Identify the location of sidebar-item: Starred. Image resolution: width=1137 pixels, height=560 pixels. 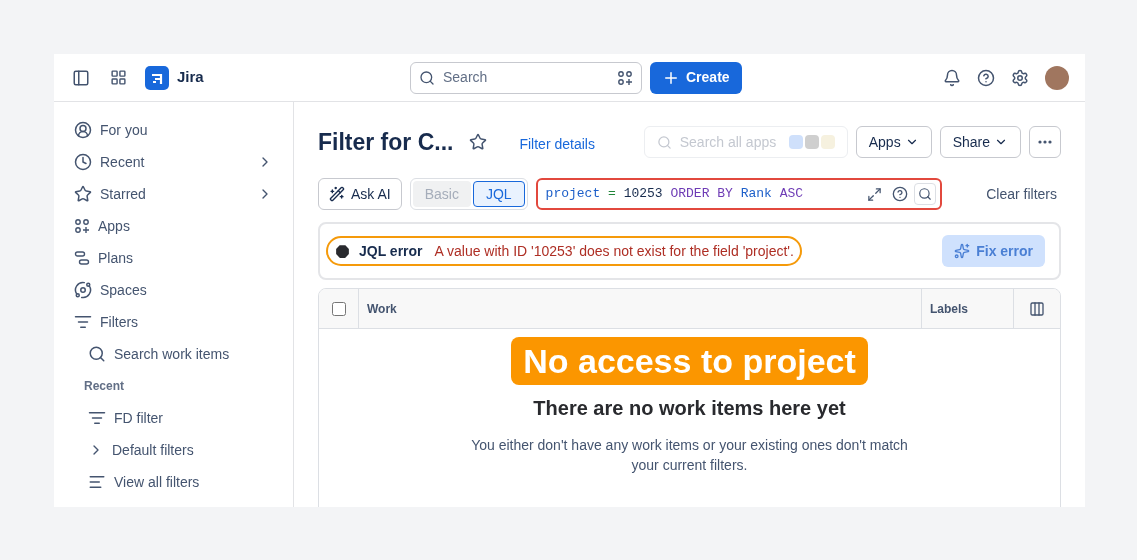
(173, 194).